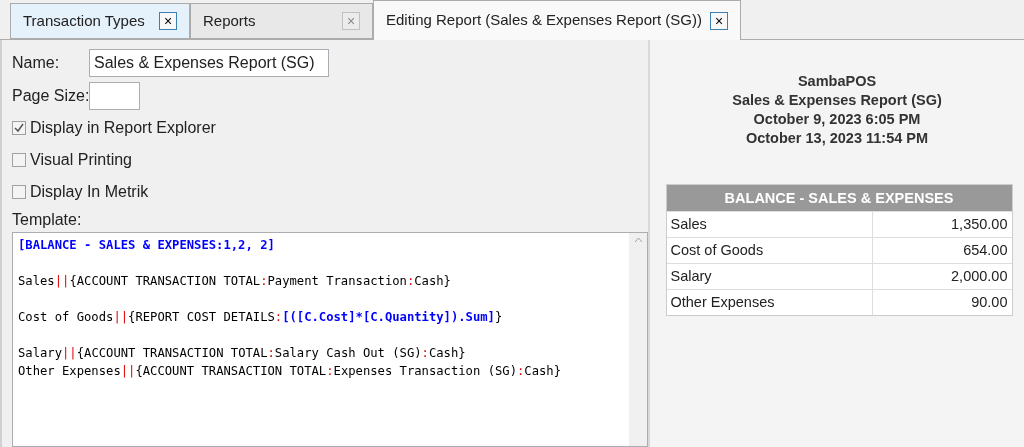 The width and height of the screenshot is (1024, 447). Describe the element at coordinates (47, 220) in the screenshot. I see `field-label: Template:` at that location.